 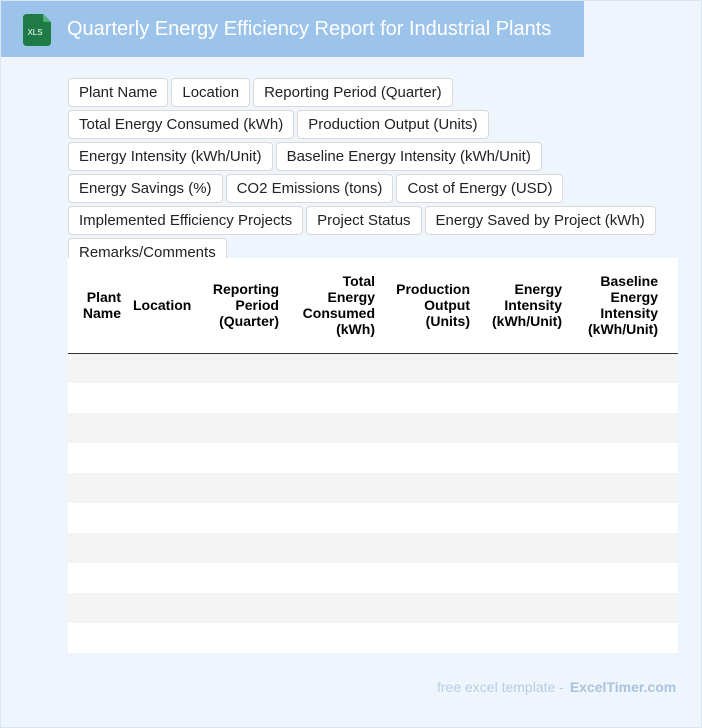 I want to click on field-chip: Project Status, so click(x=364, y=220).